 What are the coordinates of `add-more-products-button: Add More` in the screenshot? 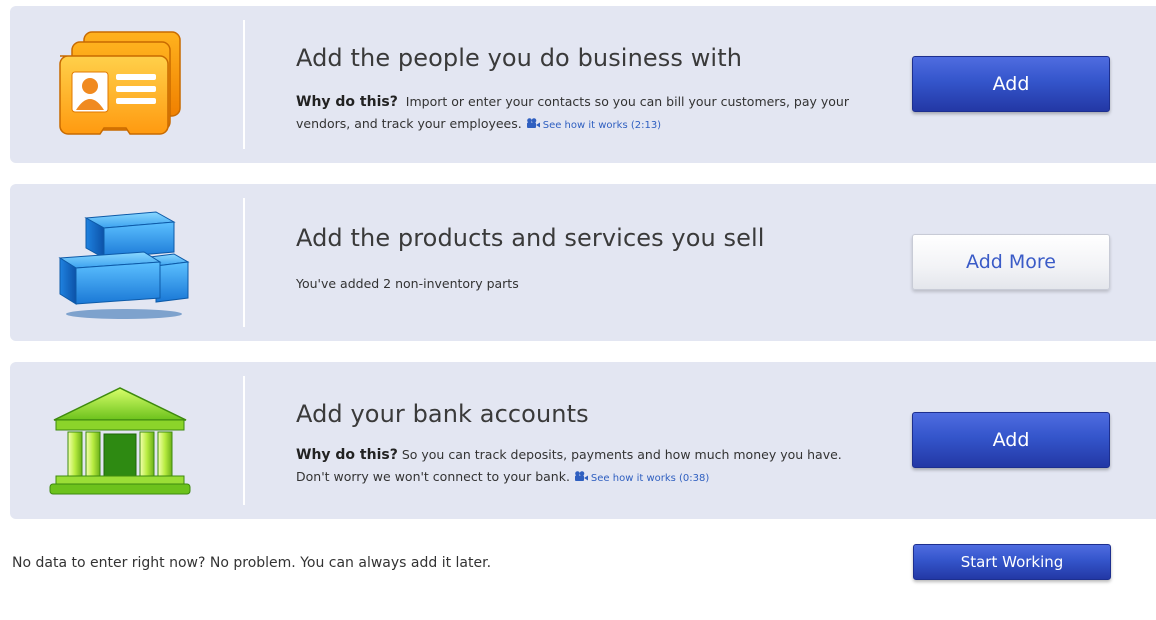 It's located at (1011, 262).